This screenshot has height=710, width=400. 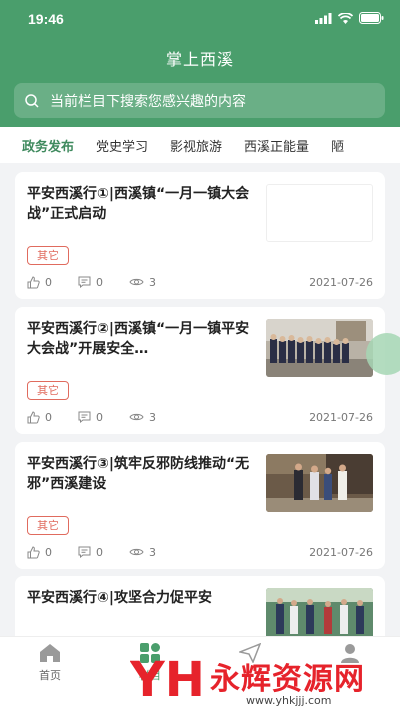 What do you see at coordinates (138, 474) in the screenshot?
I see `article-title: 平安西溪行③|筑牢反邪防线推动“无邪”西溪建设` at bounding box center [138, 474].